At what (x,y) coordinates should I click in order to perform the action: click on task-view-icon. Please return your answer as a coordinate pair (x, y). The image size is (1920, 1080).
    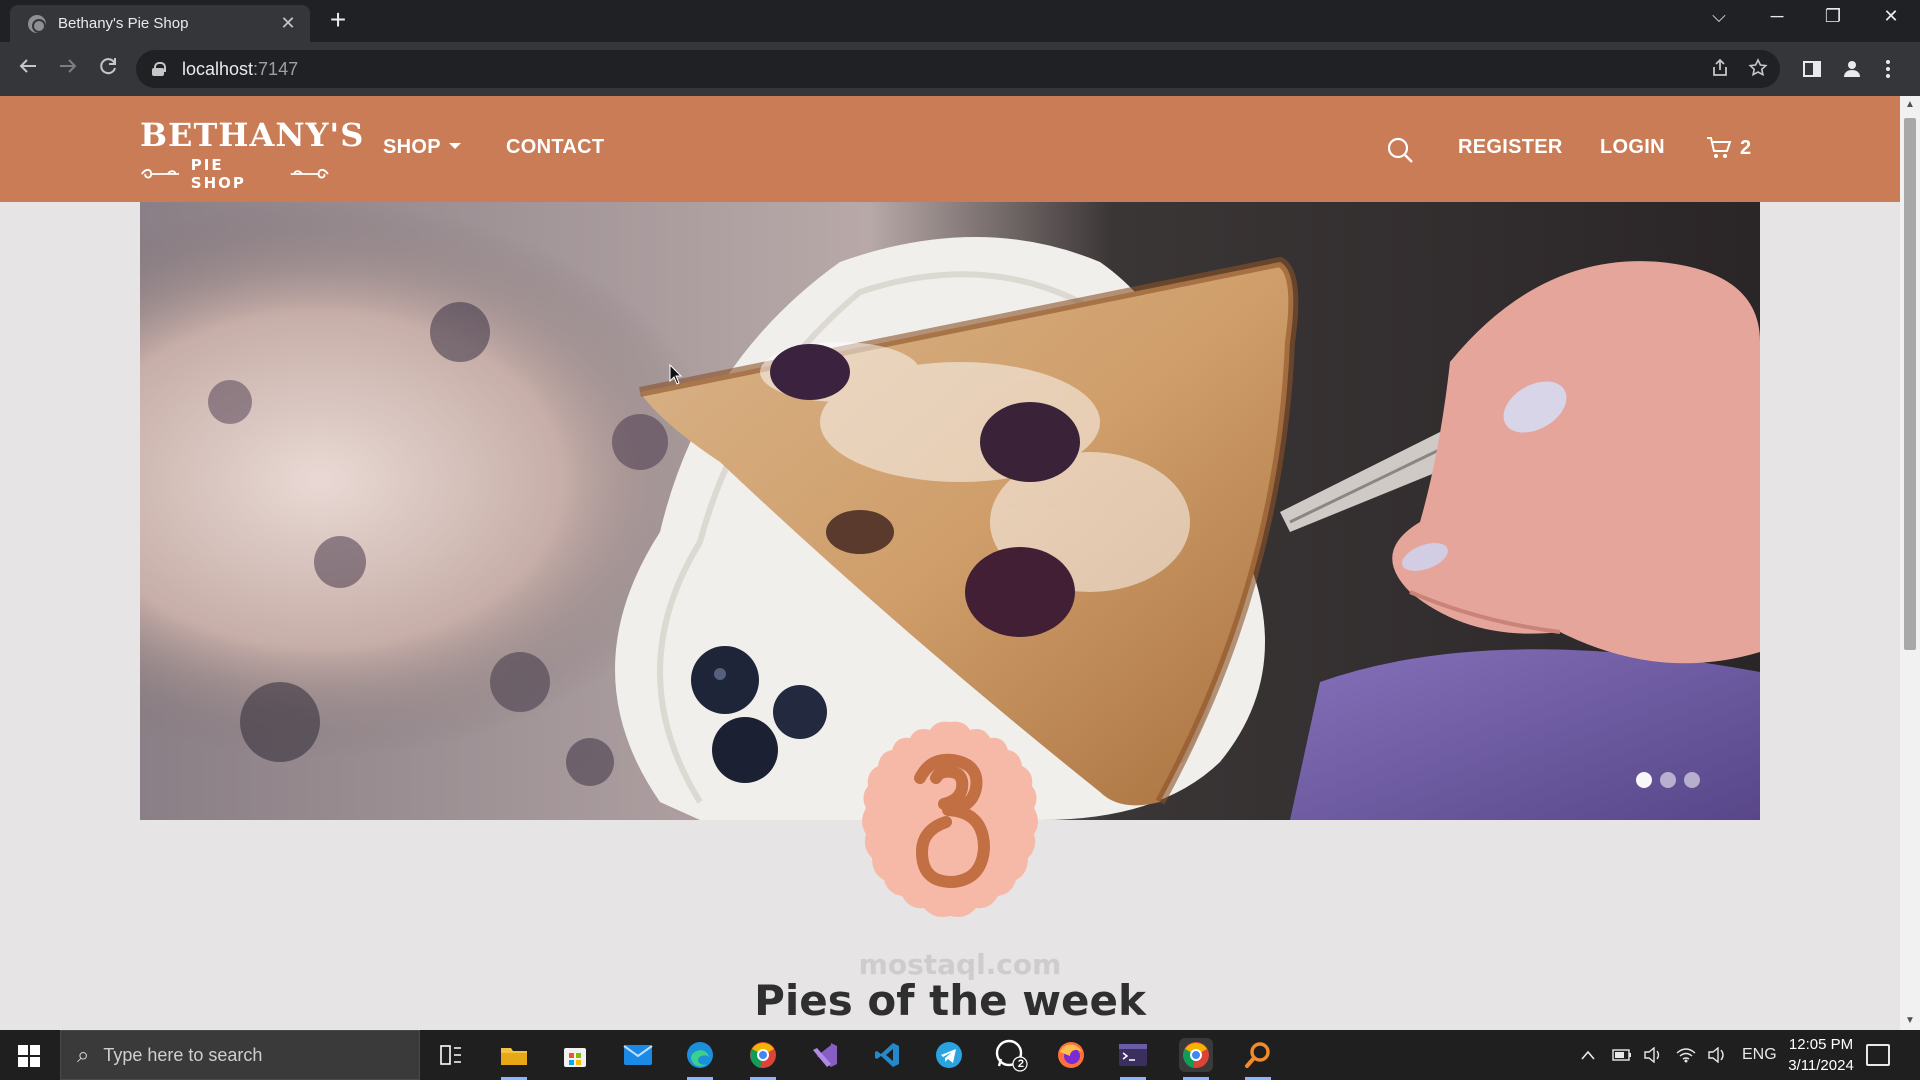
    Looking at the image, I should click on (451, 1055).